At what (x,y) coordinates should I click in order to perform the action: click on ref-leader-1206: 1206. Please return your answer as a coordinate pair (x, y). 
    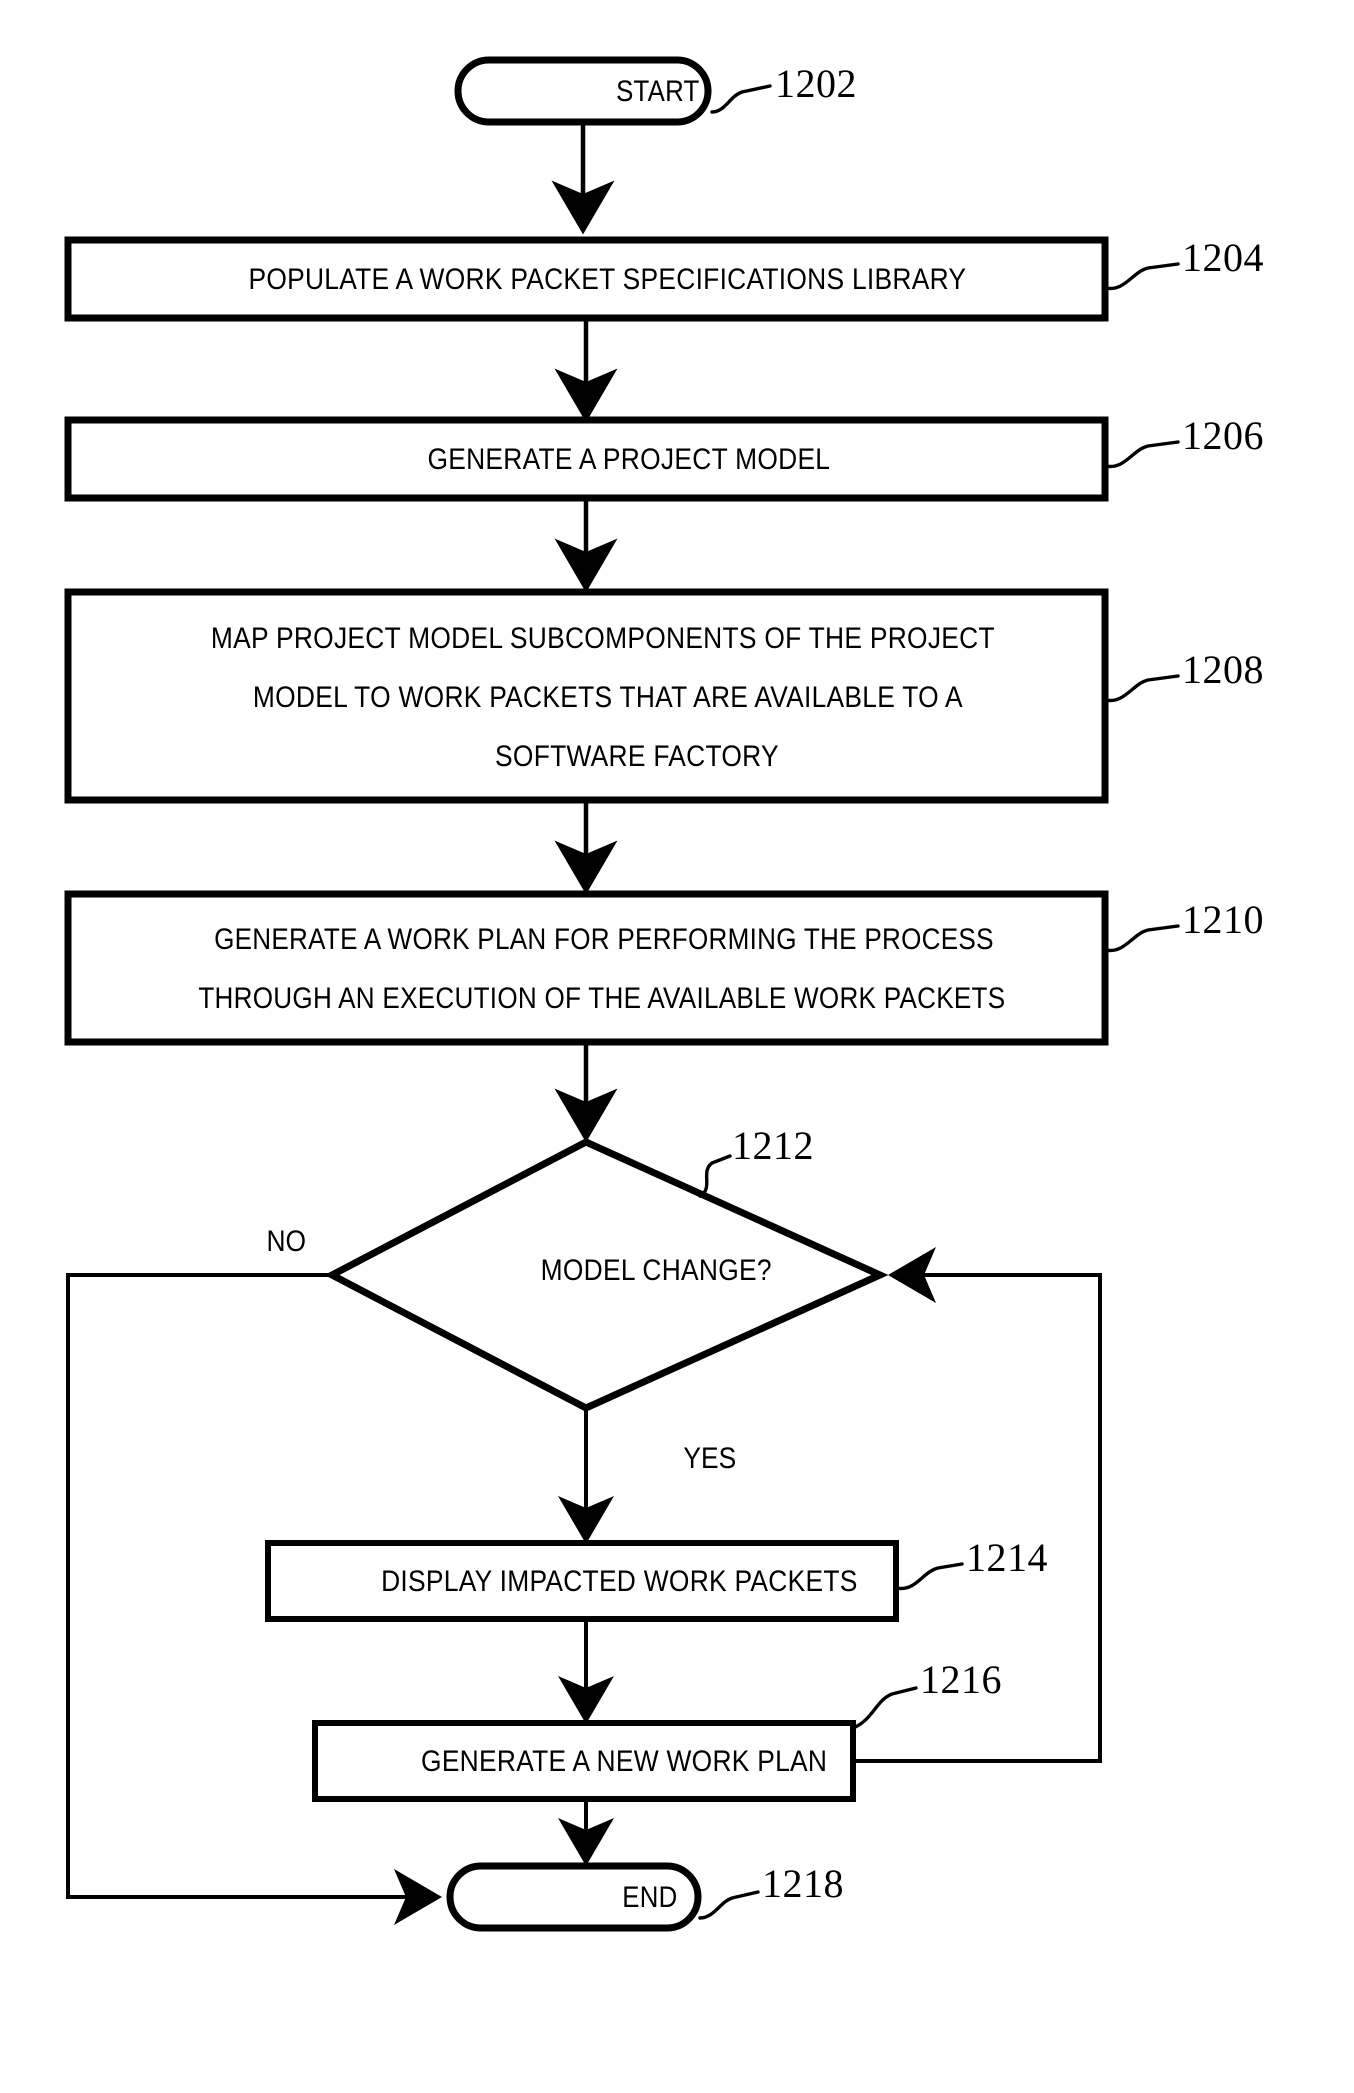
    Looking at the image, I should click on (1183, 441).